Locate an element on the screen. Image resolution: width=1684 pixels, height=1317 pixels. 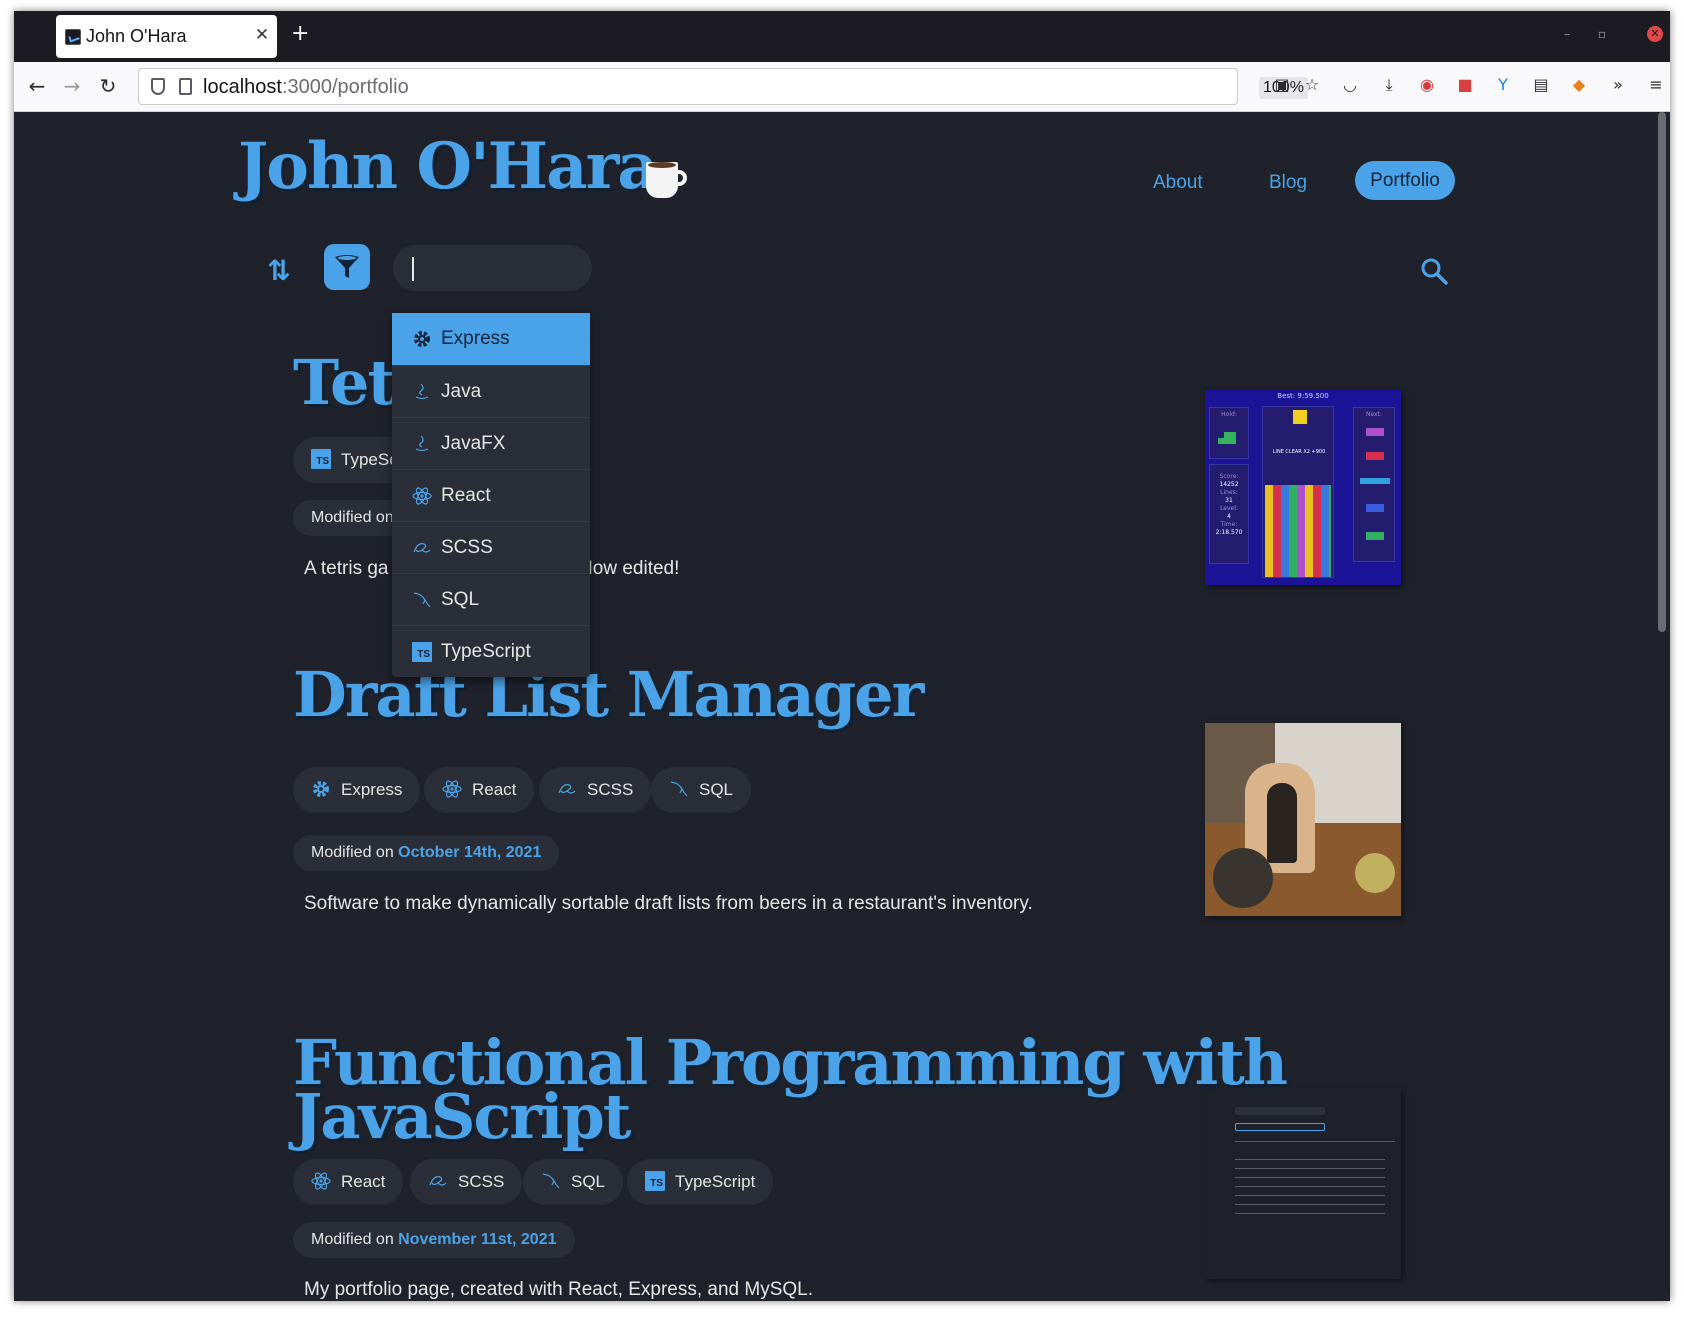
reader-view-icon: ▣ is located at coordinates (1282, 85).